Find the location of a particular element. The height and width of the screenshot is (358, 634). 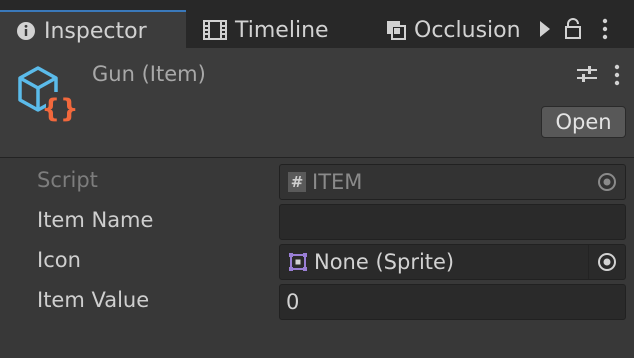

tab-label: Timeline is located at coordinates (282, 30).